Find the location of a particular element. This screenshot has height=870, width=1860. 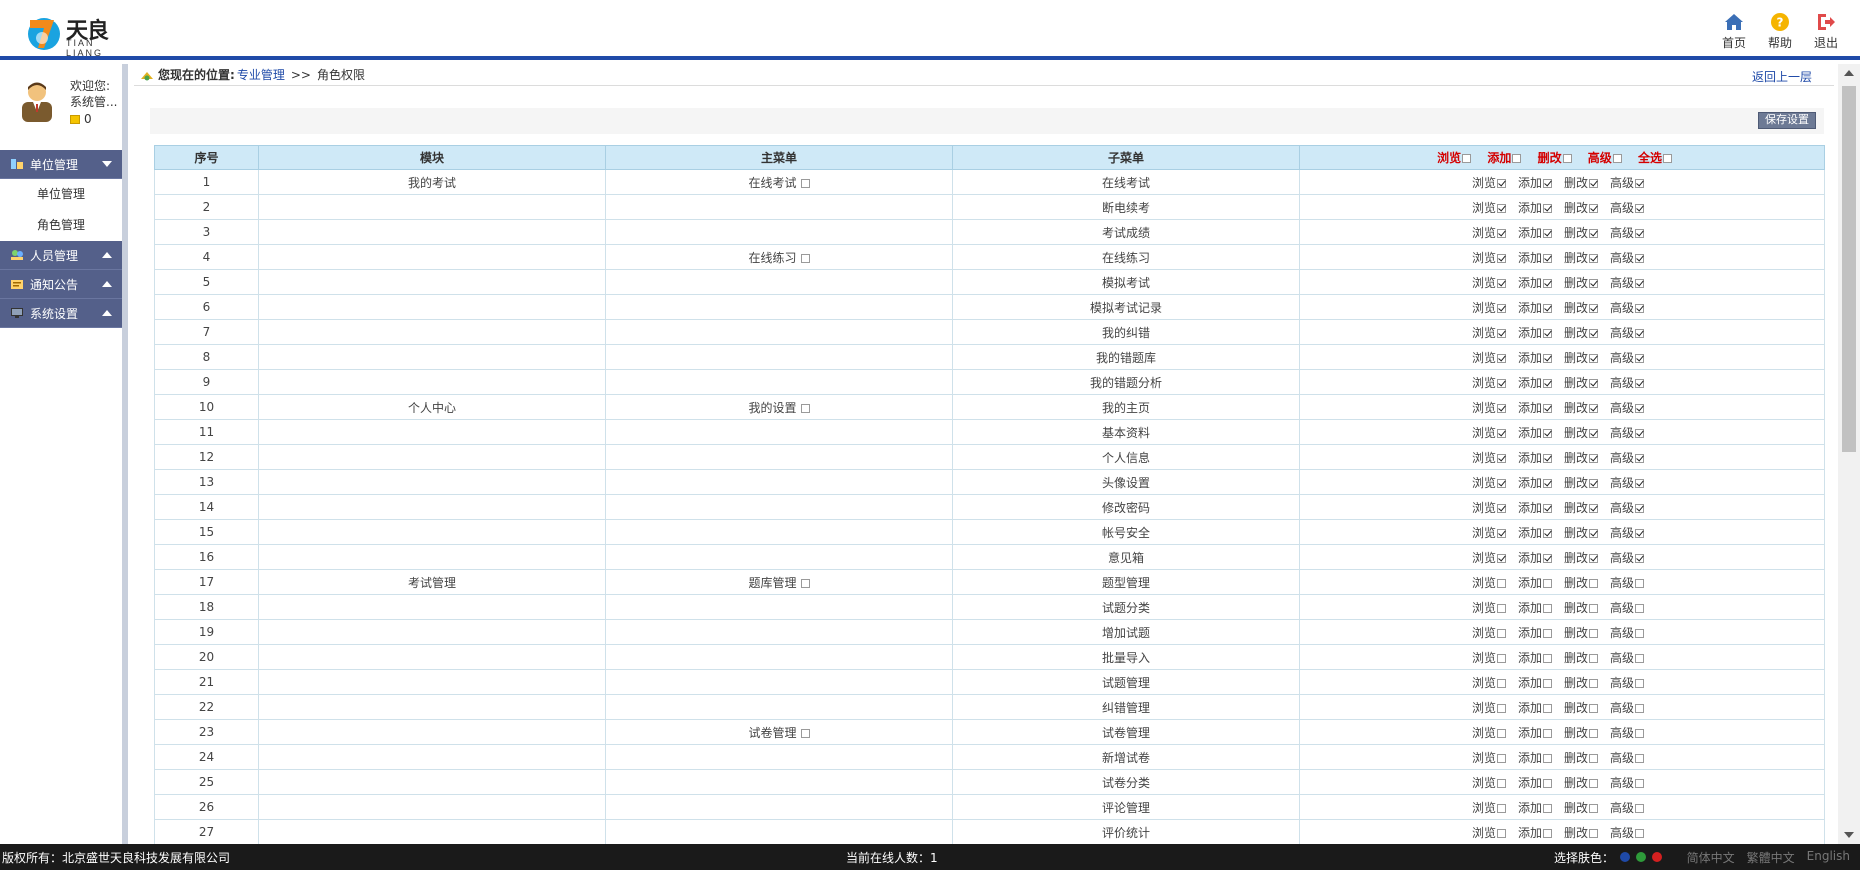

select-all-browse: 浏览 is located at coordinates (1454, 158).